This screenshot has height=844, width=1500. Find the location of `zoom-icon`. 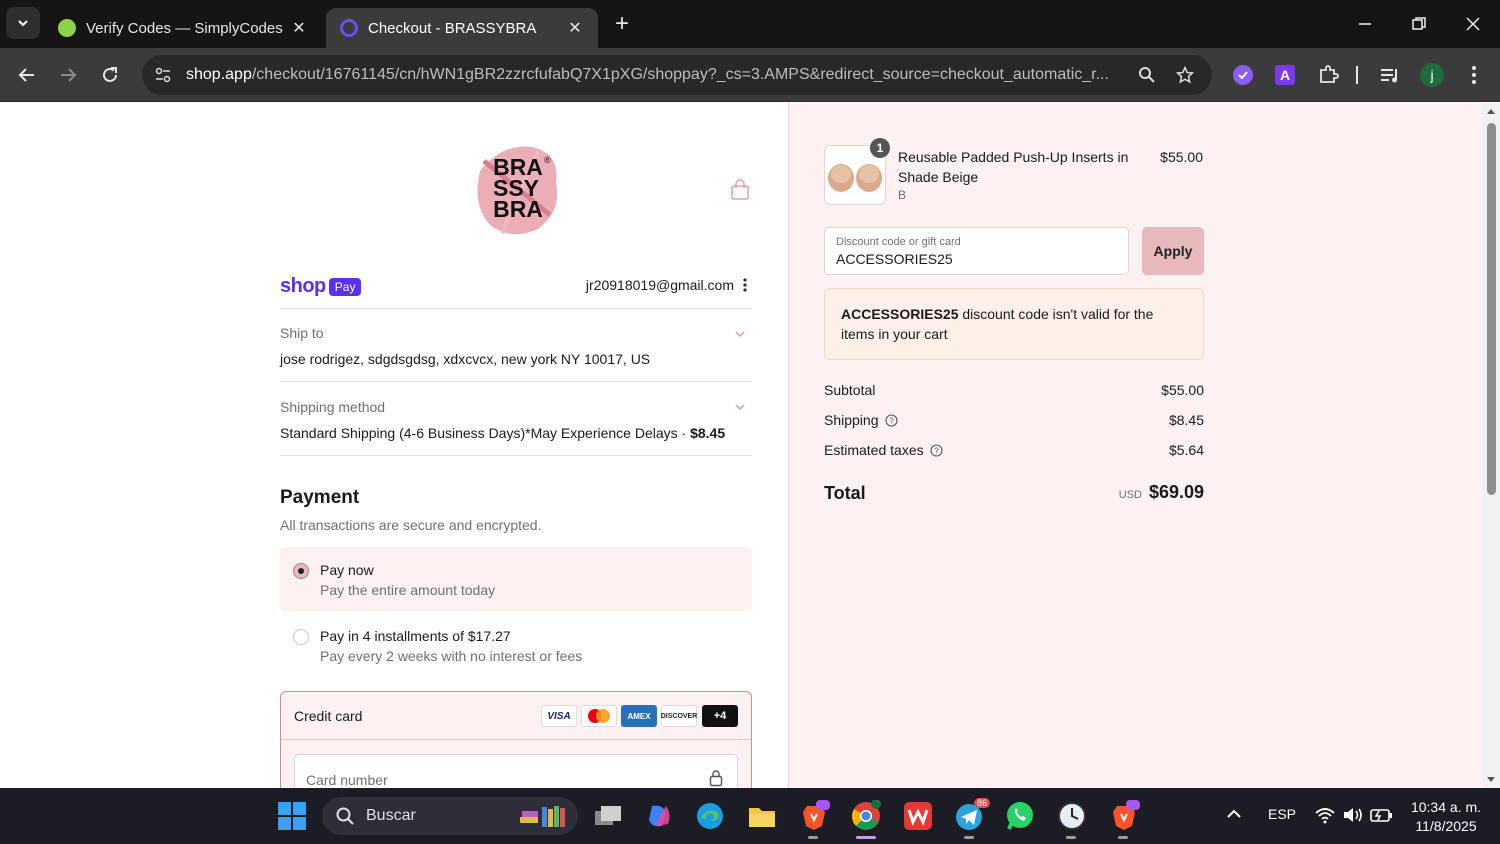

zoom-icon is located at coordinates (1147, 75).